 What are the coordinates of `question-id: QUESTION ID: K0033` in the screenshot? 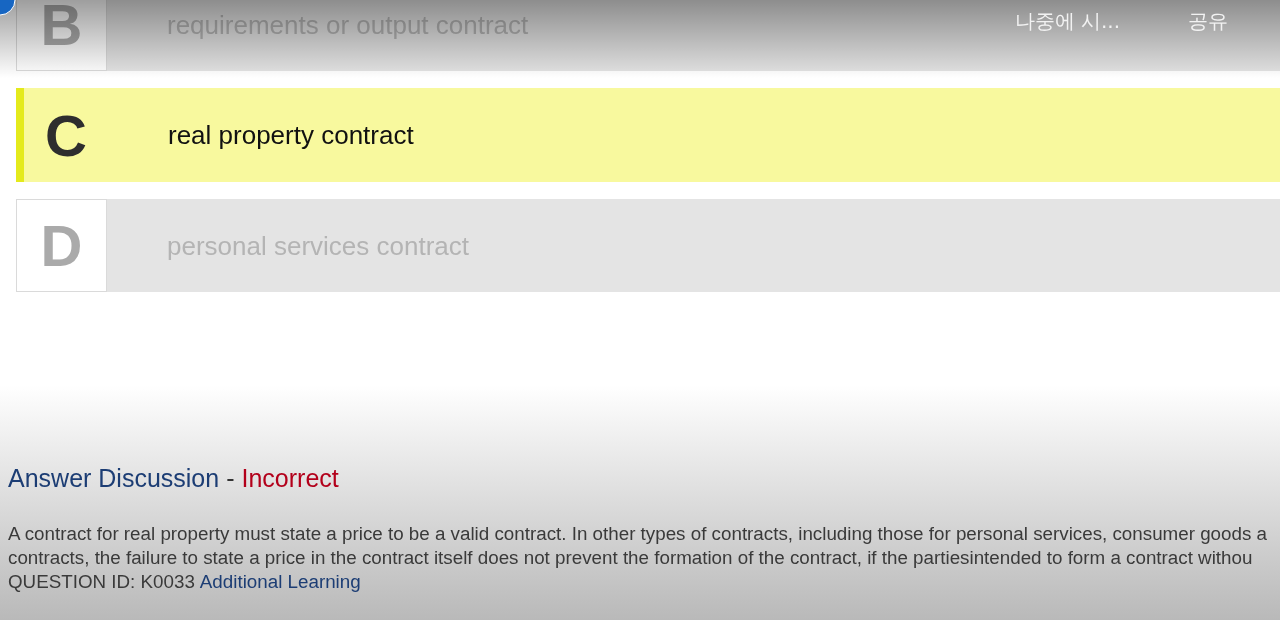 It's located at (101, 581).